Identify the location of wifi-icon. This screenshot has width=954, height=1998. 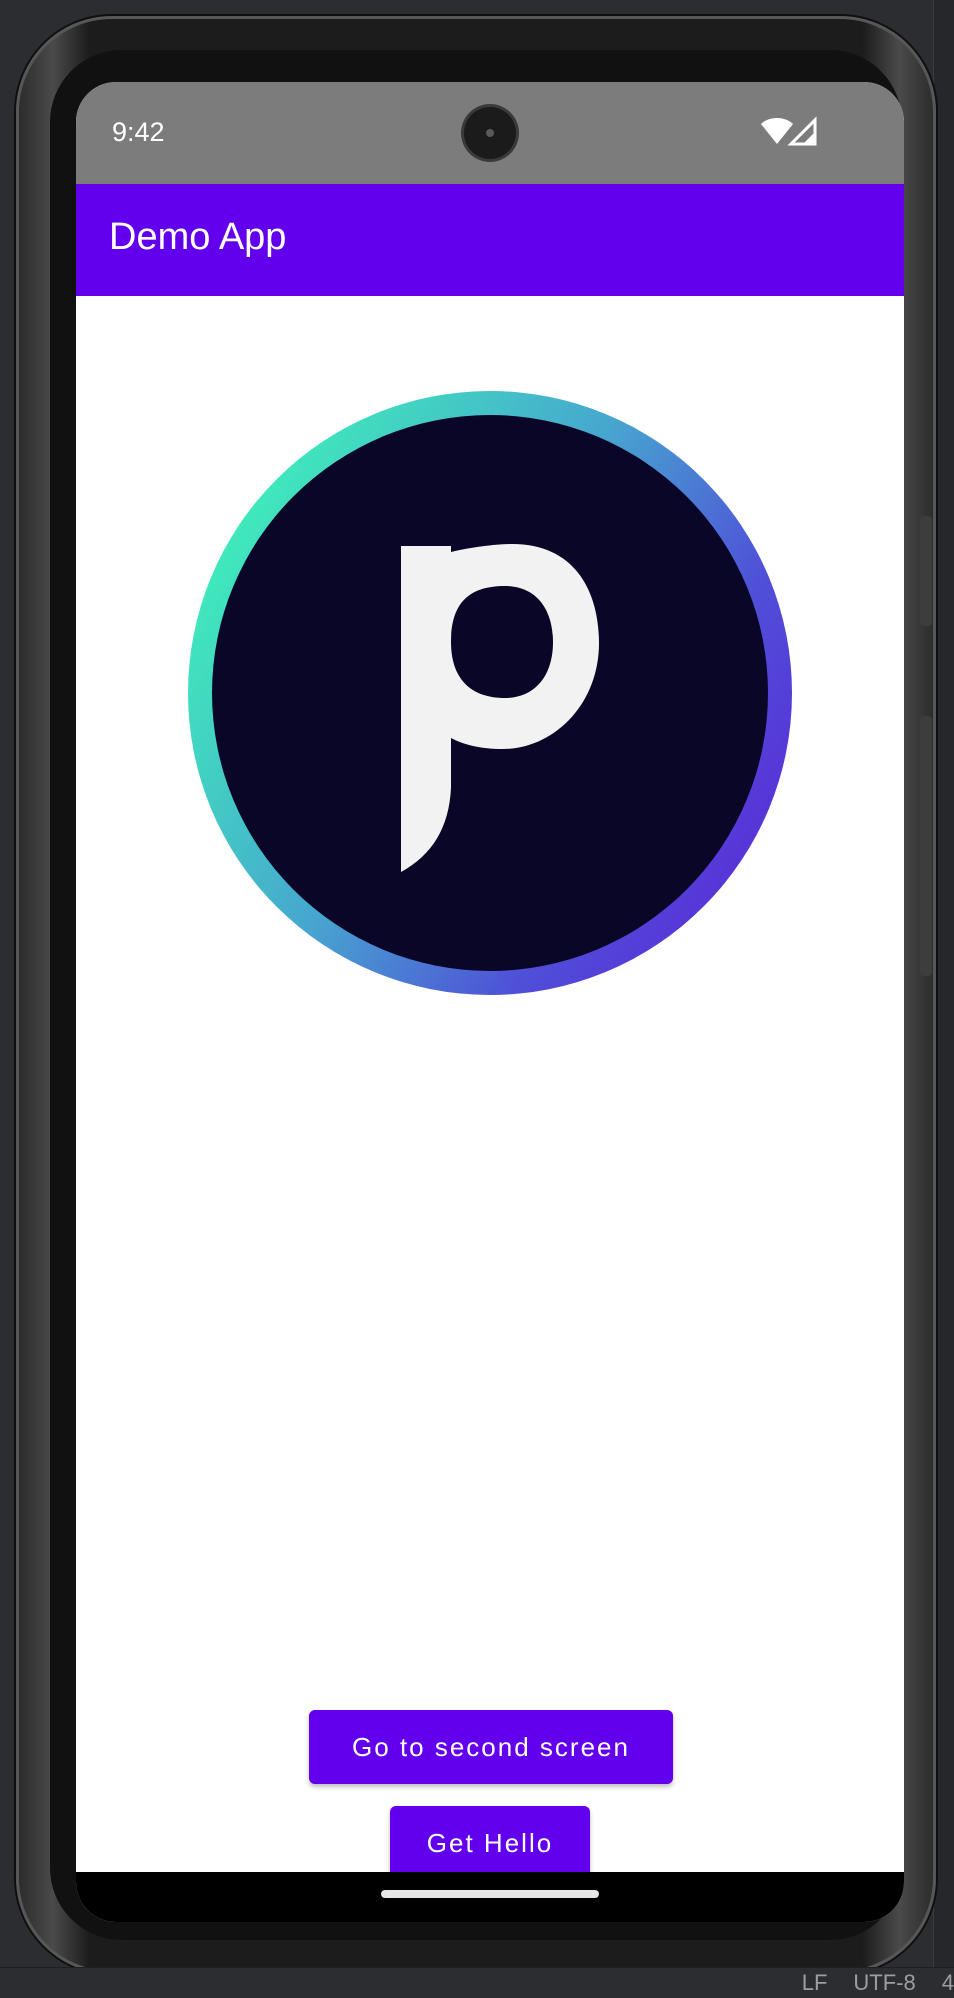
(777, 131).